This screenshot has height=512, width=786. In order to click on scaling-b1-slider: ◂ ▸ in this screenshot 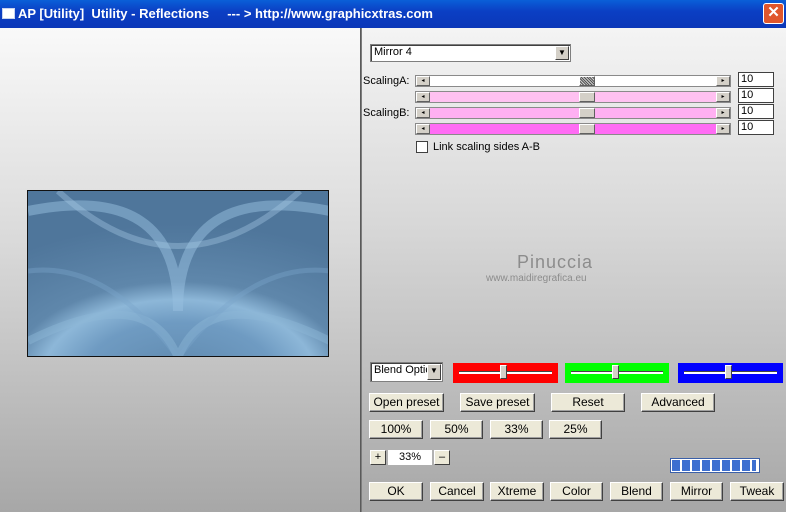, I will do `click(573, 113)`.